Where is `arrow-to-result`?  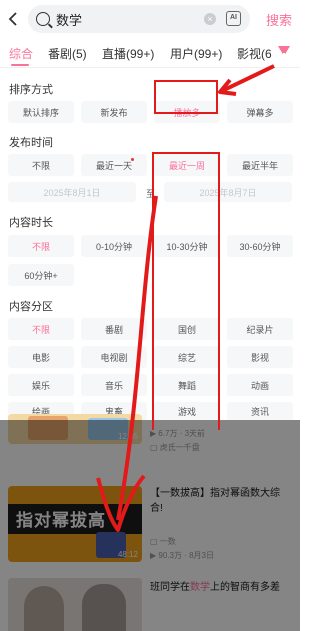 arrow-to-result is located at coordinates (137, 358).